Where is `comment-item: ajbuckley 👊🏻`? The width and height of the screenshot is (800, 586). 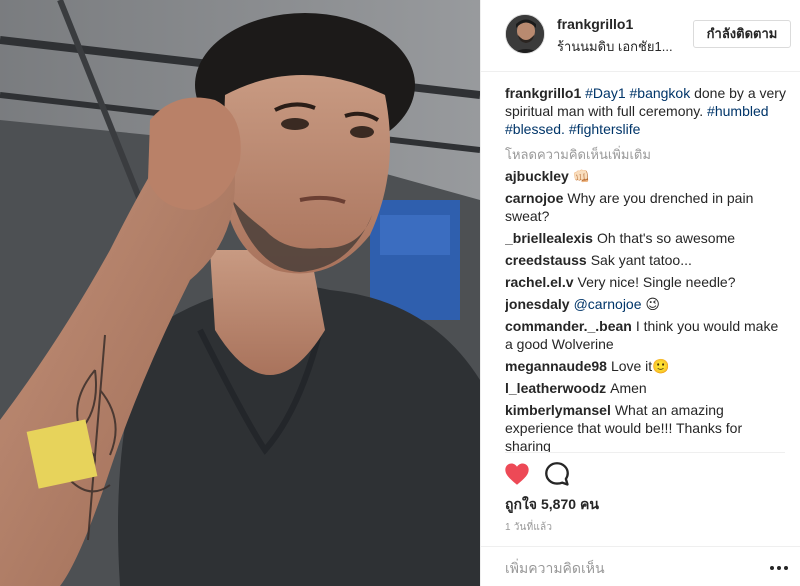
comment-item: ajbuckley 👊🏻 is located at coordinates (646, 176).